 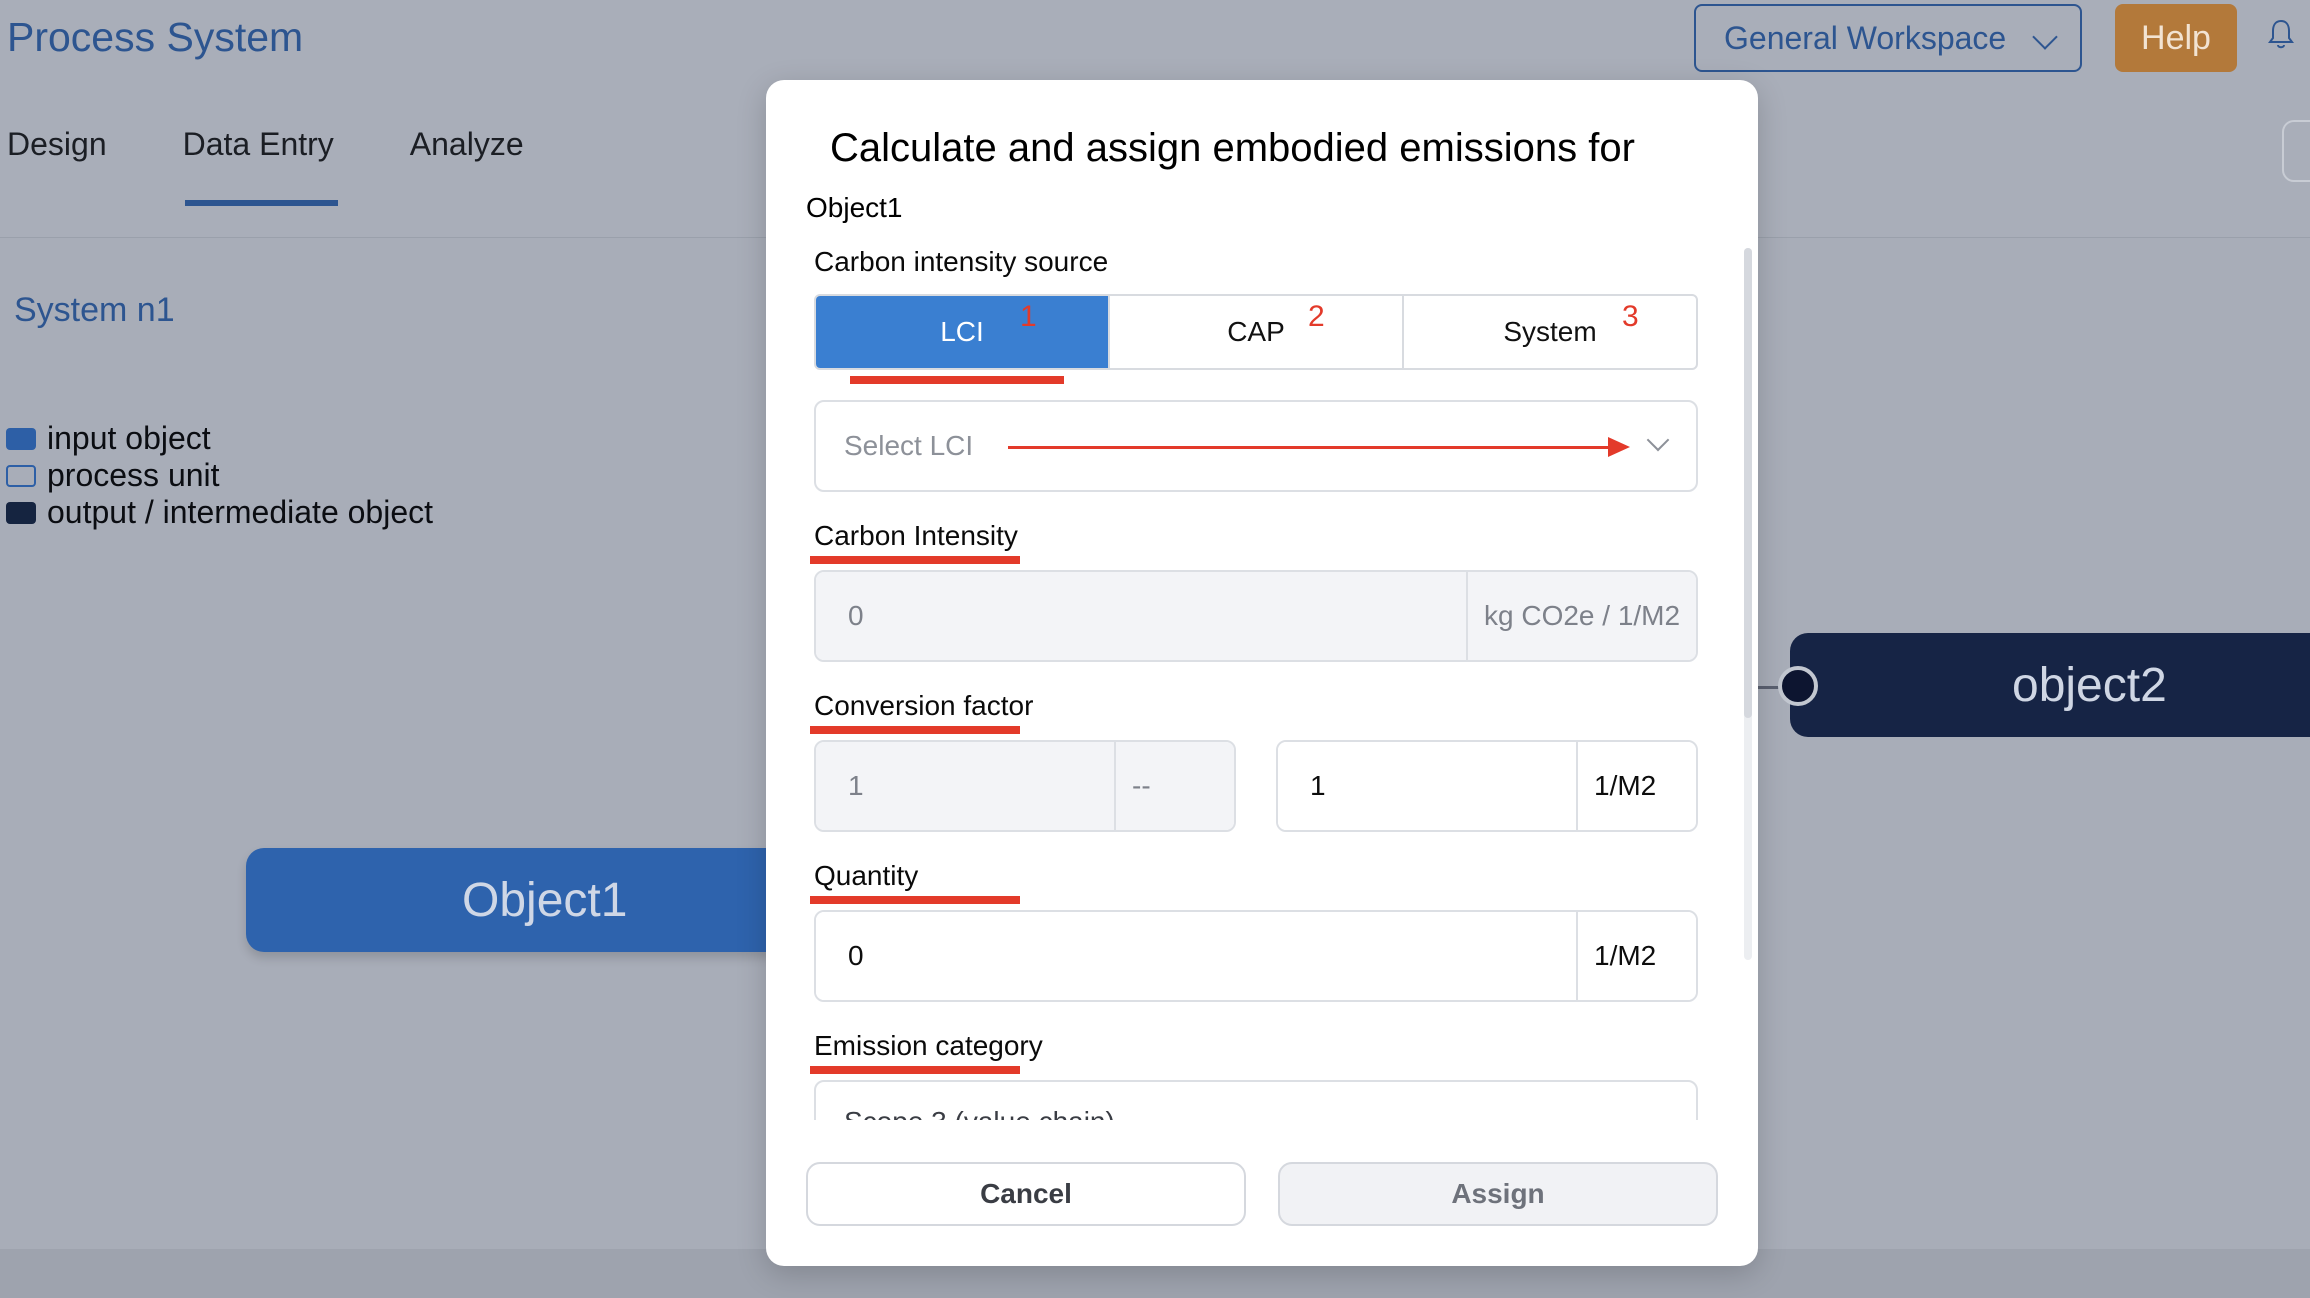 I want to click on workspace-select: General Workspace, so click(x=1888, y=38).